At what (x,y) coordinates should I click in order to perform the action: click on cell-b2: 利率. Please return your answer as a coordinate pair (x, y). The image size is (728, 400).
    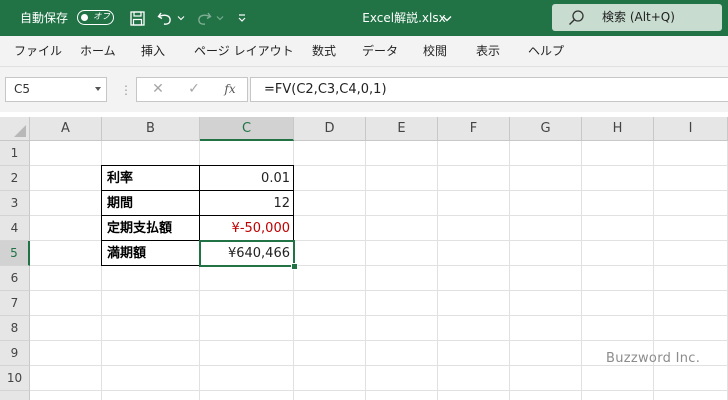
    Looking at the image, I should click on (151, 178).